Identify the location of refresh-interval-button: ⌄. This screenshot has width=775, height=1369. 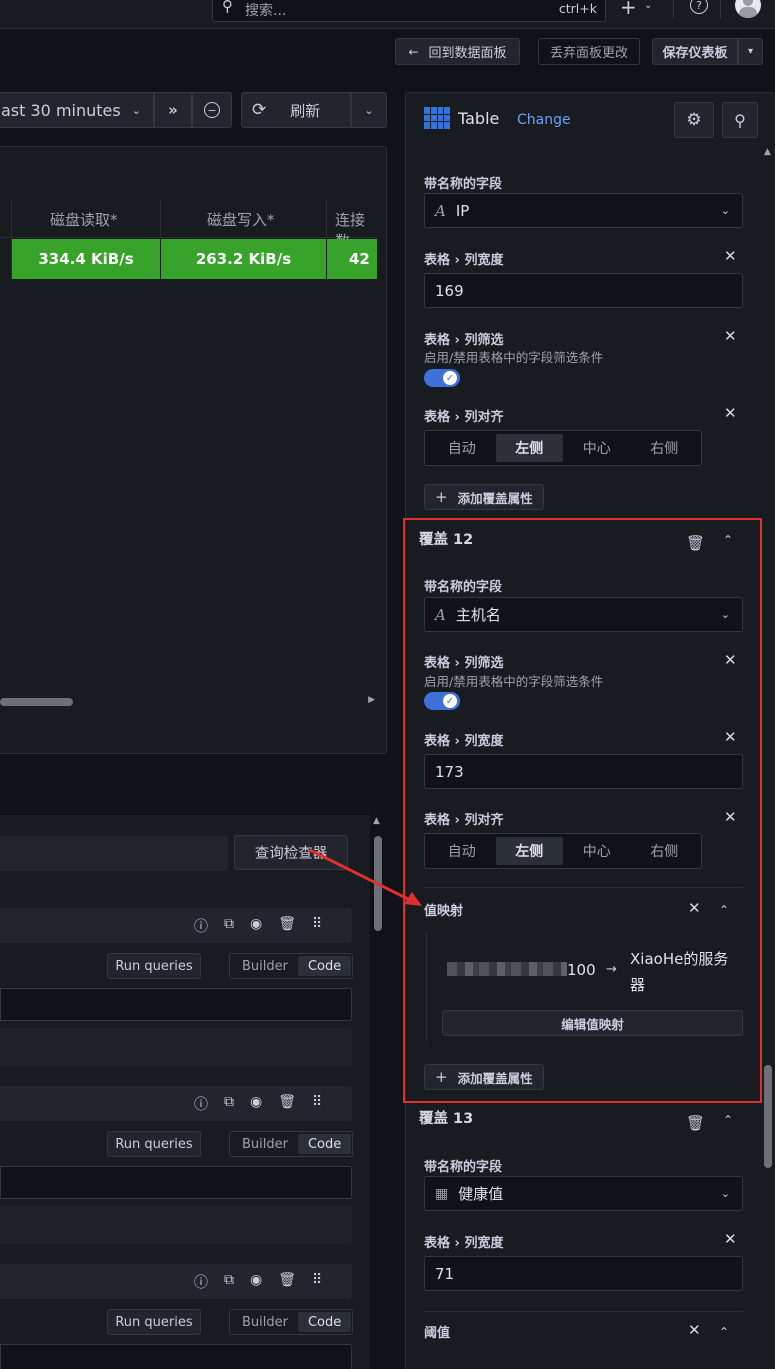
(369, 110).